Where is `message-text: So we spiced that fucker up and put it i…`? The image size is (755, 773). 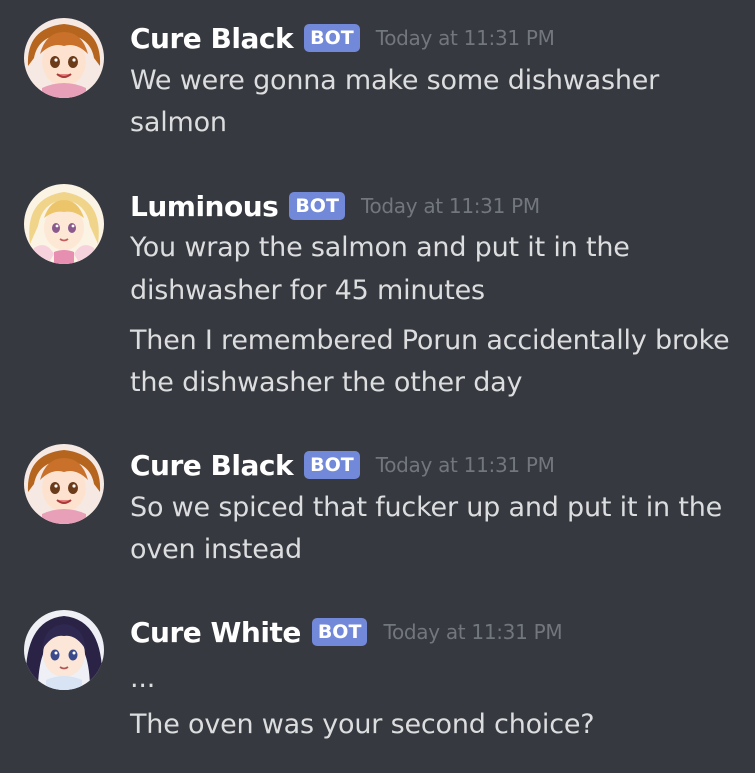 message-text: So we spiced that fucker up and put it i… is located at coordinates (426, 507).